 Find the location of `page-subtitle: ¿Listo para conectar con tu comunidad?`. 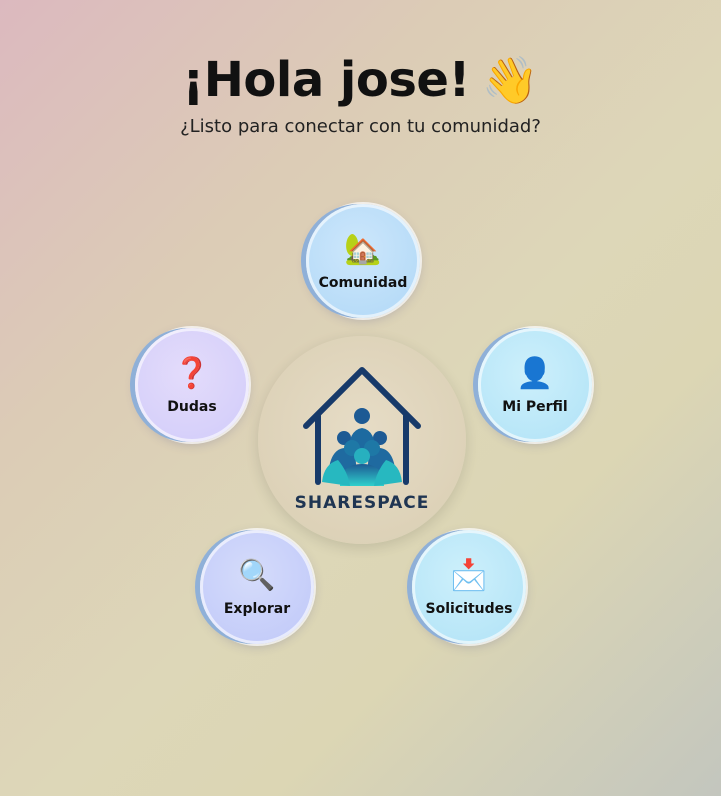

page-subtitle: ¿Listo para conectar con tu comunidad? is located at coordinates (360, 126).